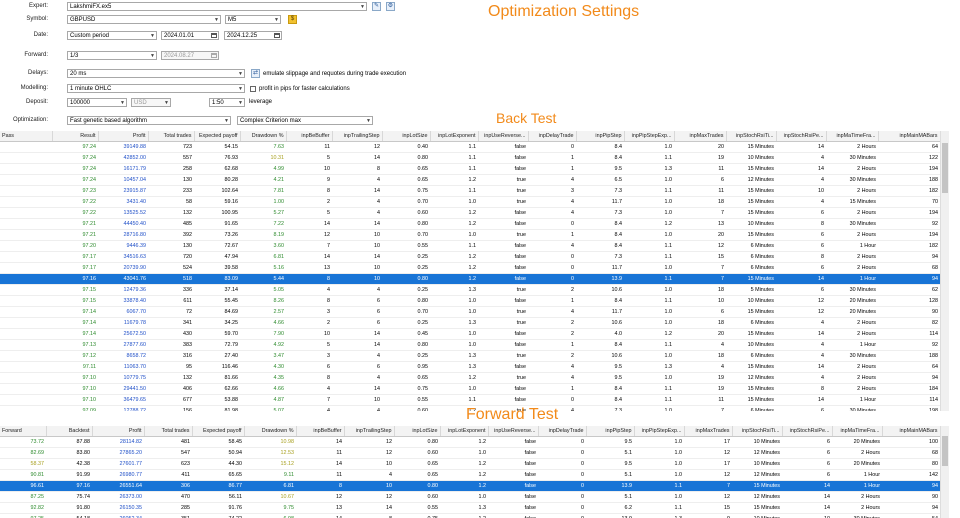 The height and width of the screenshot is (518, 960). I want to click on cell-inppipstep: 7.3, so click(600, 408).